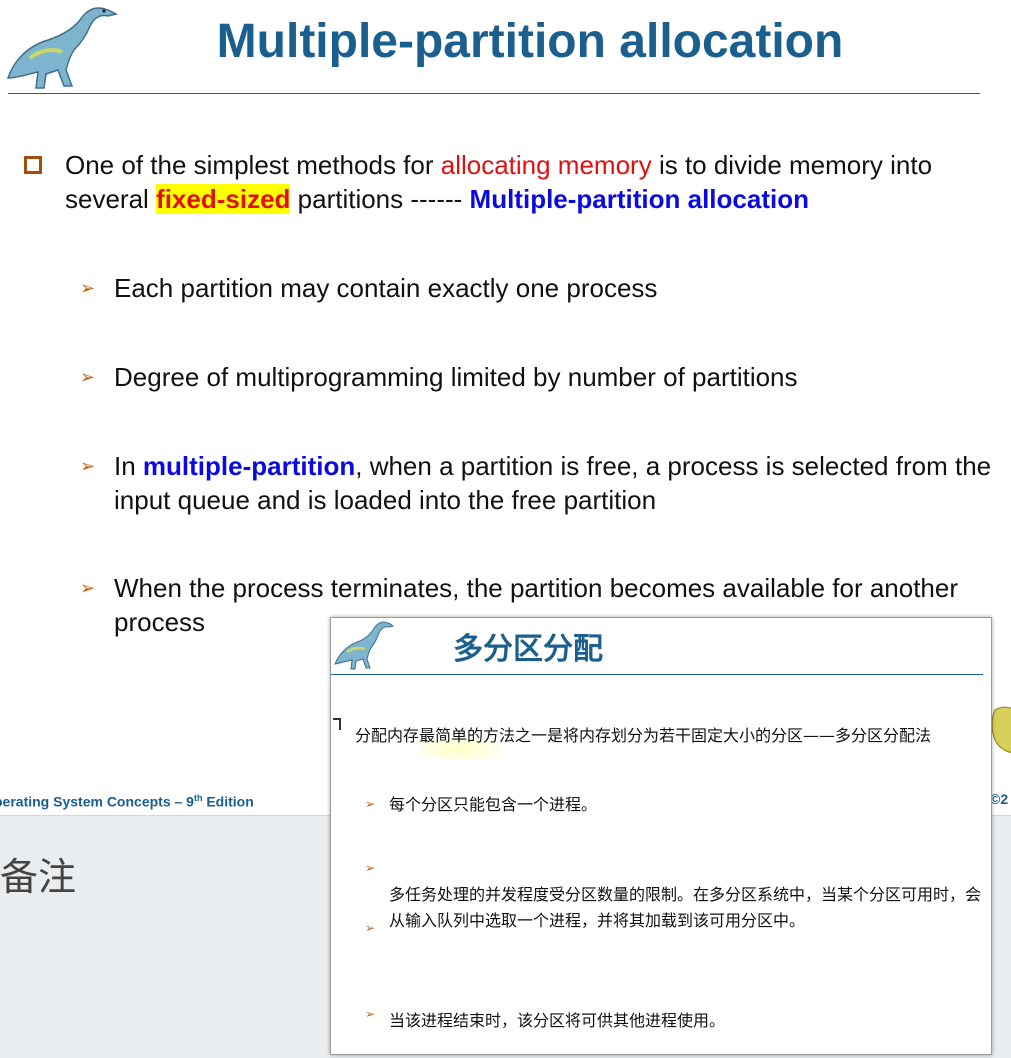 The image size is (1011, 1058). What do you see at coordinates (494, 93) in the screenshot?
I see `title-divider` at bounding box center [494, 93].